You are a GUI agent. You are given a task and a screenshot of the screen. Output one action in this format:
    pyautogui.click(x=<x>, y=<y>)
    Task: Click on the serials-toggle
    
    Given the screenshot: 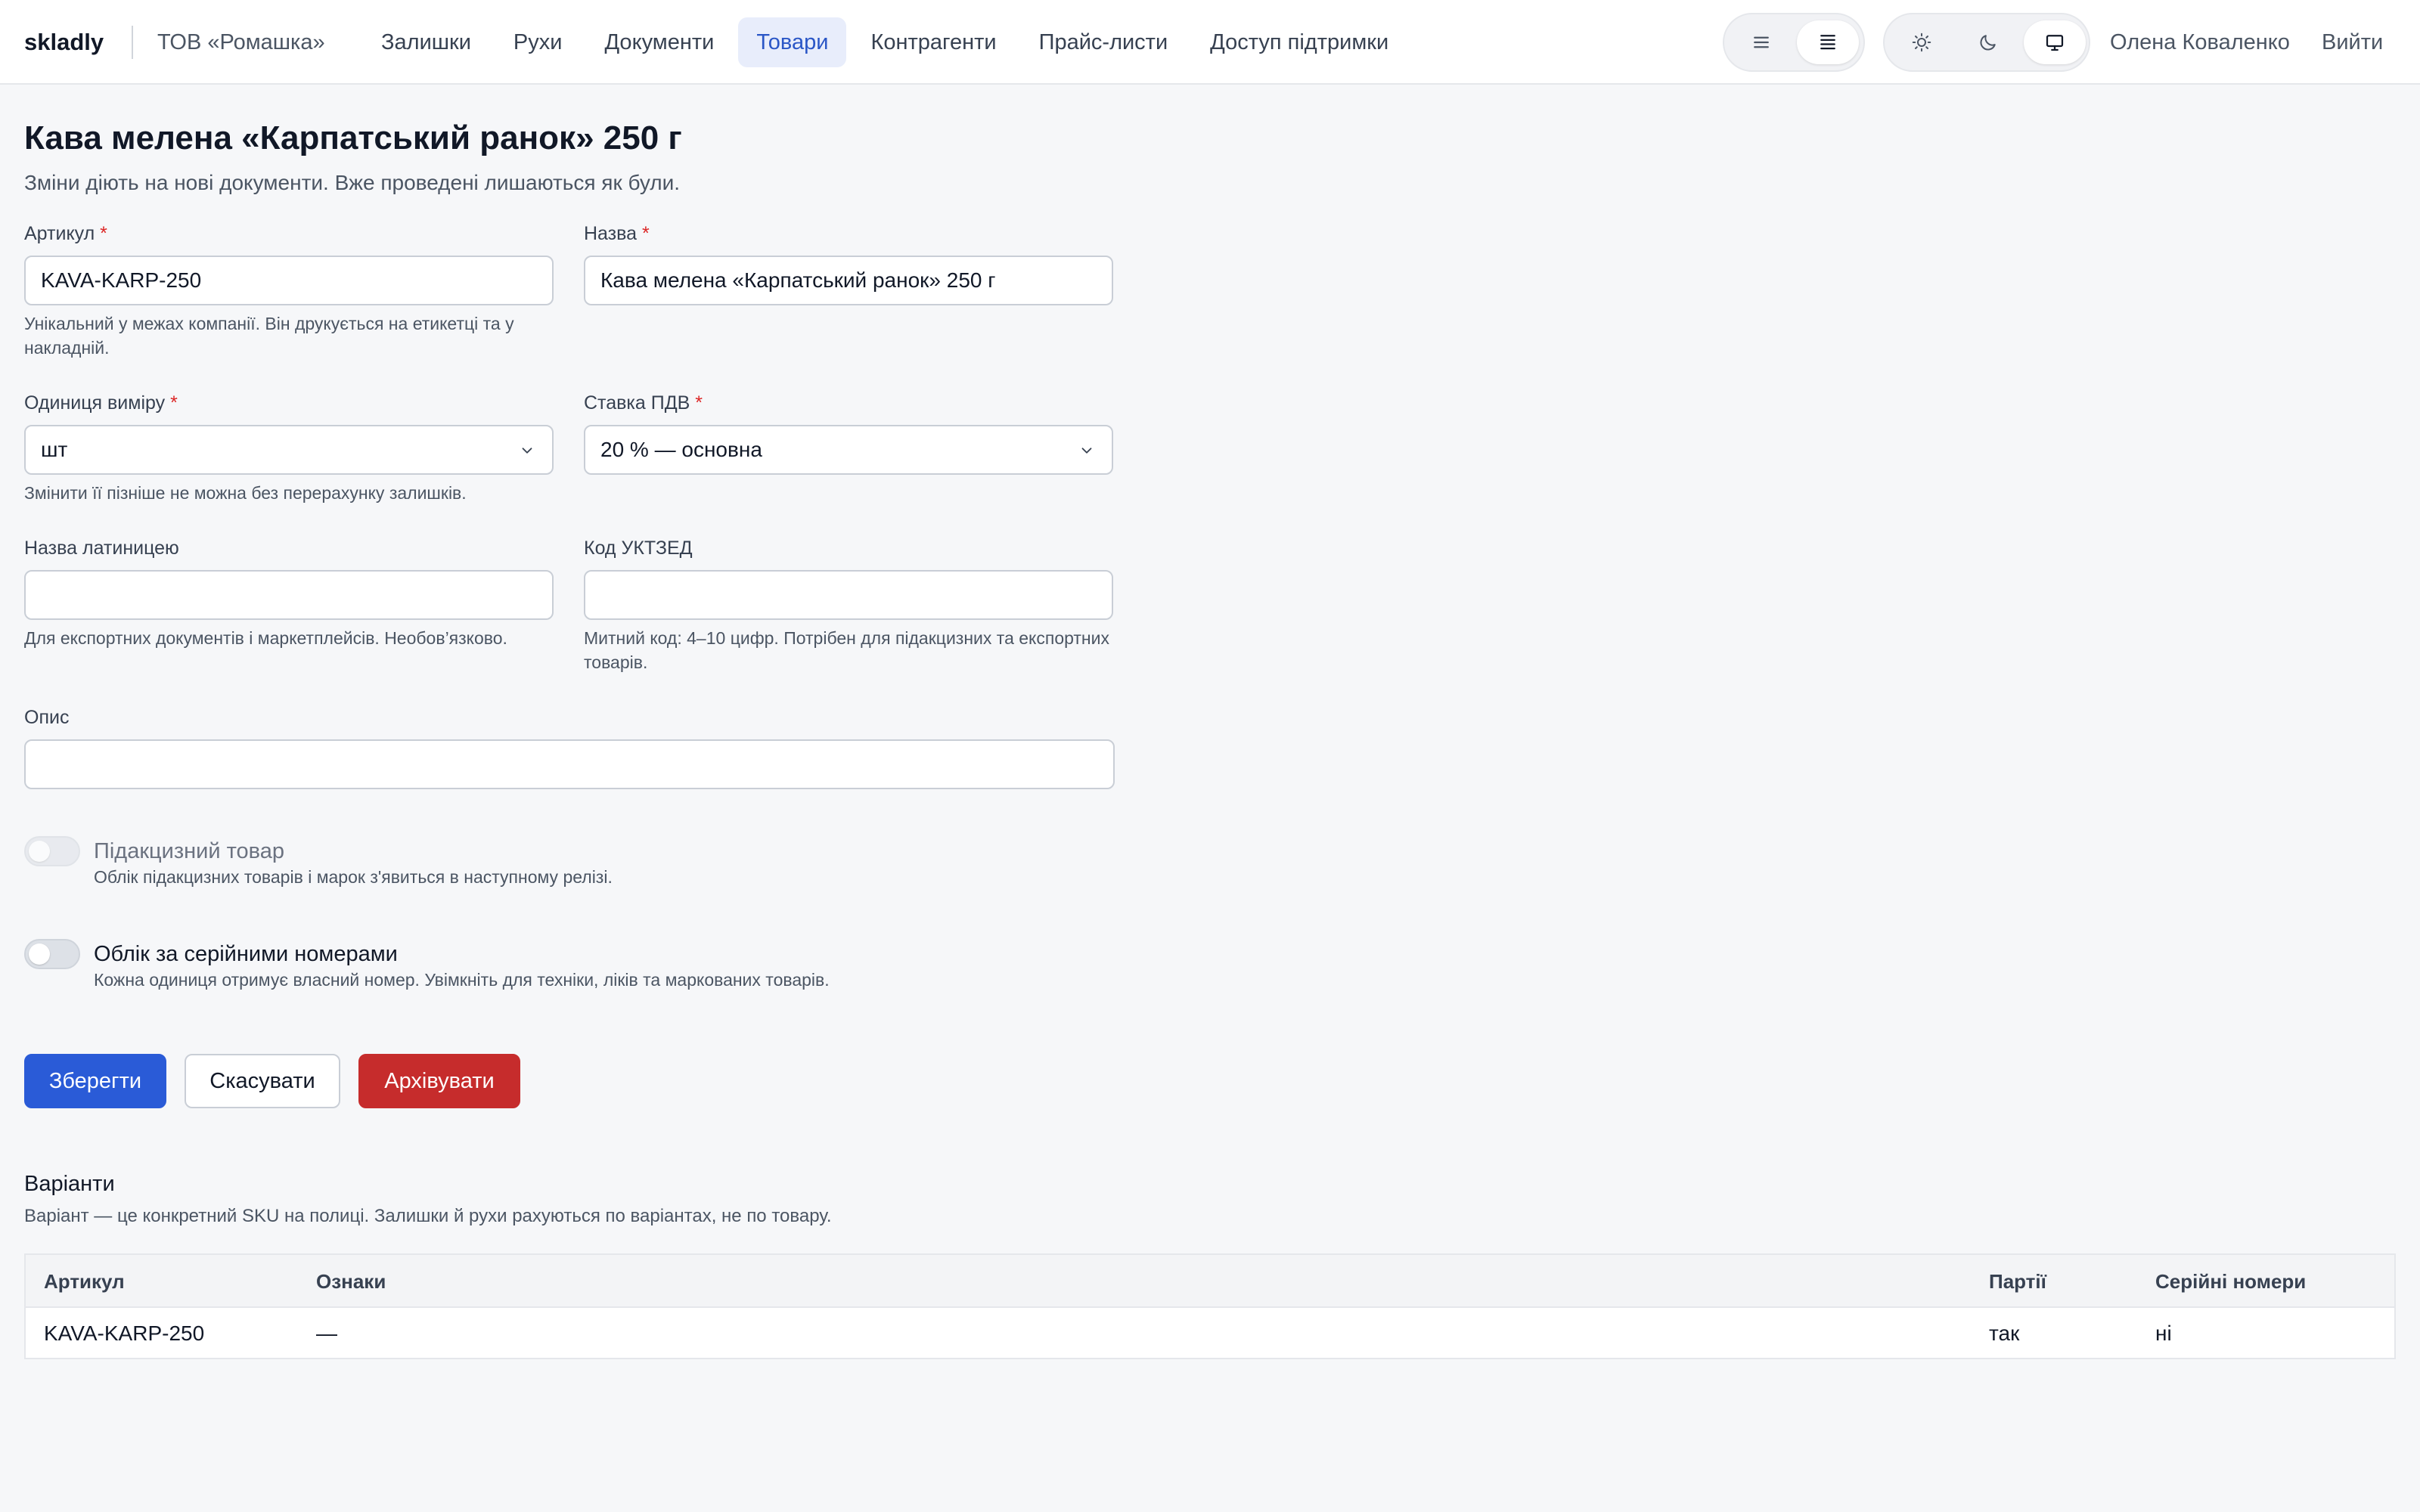 What is the action you would take?
    pyautogui.click(x=52, y=954)
    